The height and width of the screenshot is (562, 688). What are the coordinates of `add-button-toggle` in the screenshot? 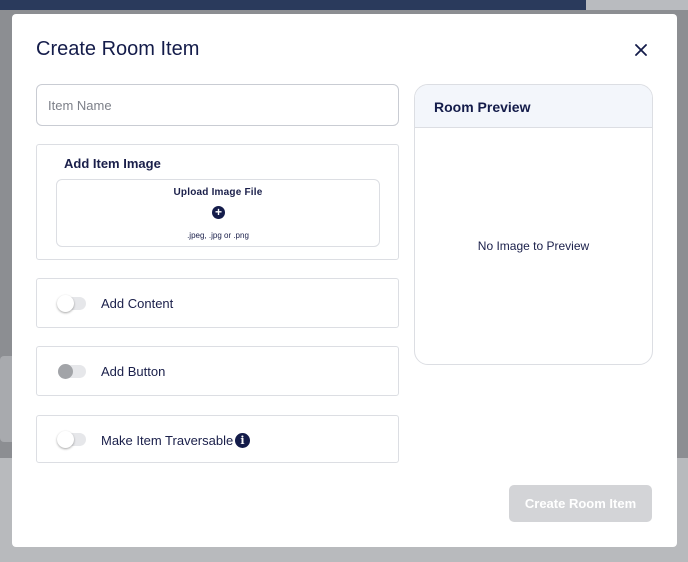 It's located at (72, 371).